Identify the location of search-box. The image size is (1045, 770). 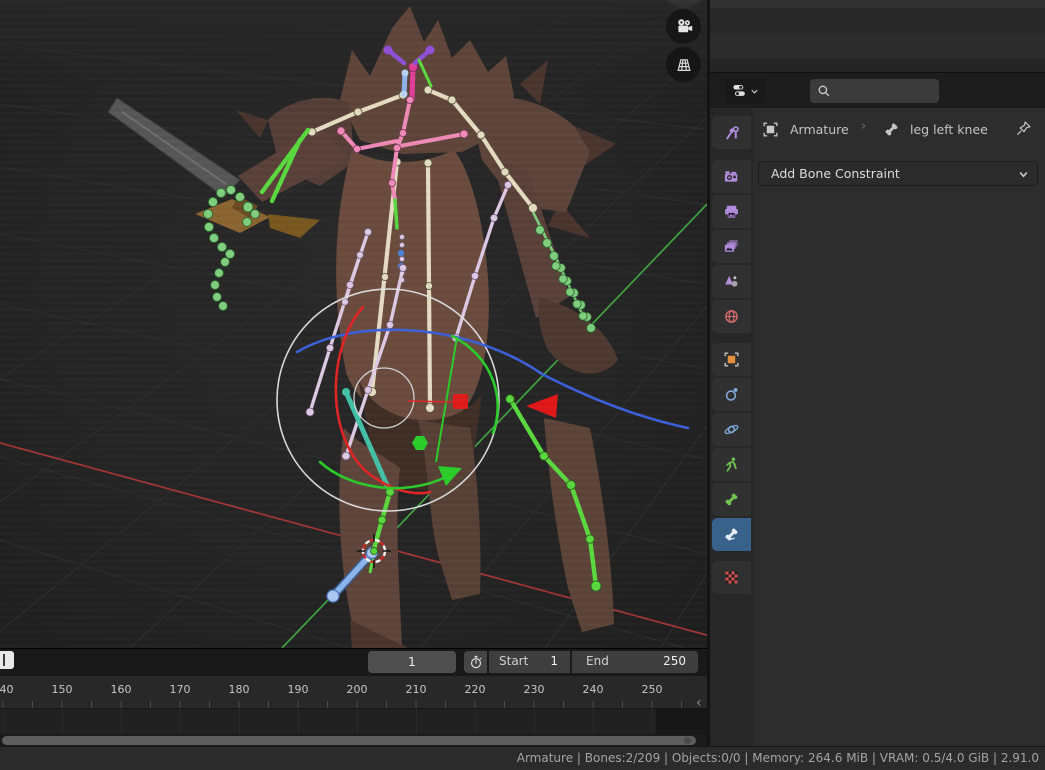
(874, 91).